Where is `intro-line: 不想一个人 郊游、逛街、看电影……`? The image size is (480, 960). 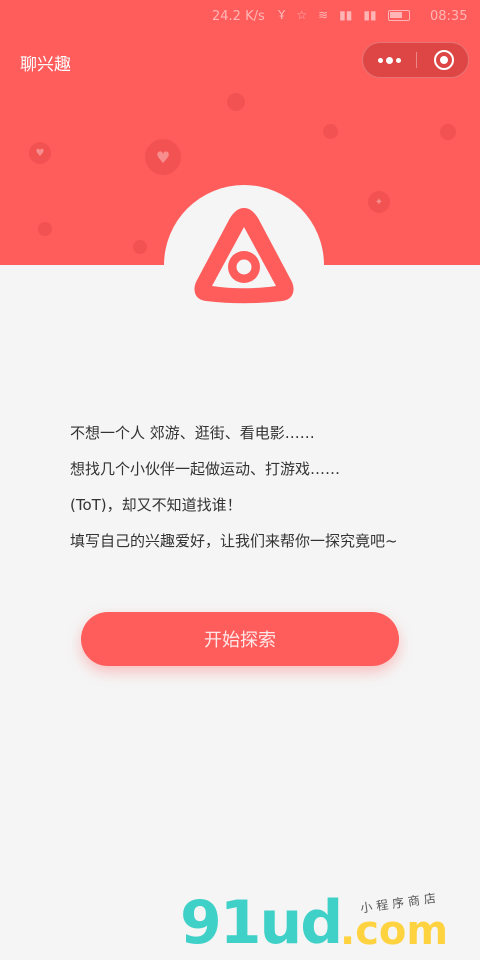 intro-line: 不想一个人 郊游、逛街、看电影…… is located at coordinates (192, 433).